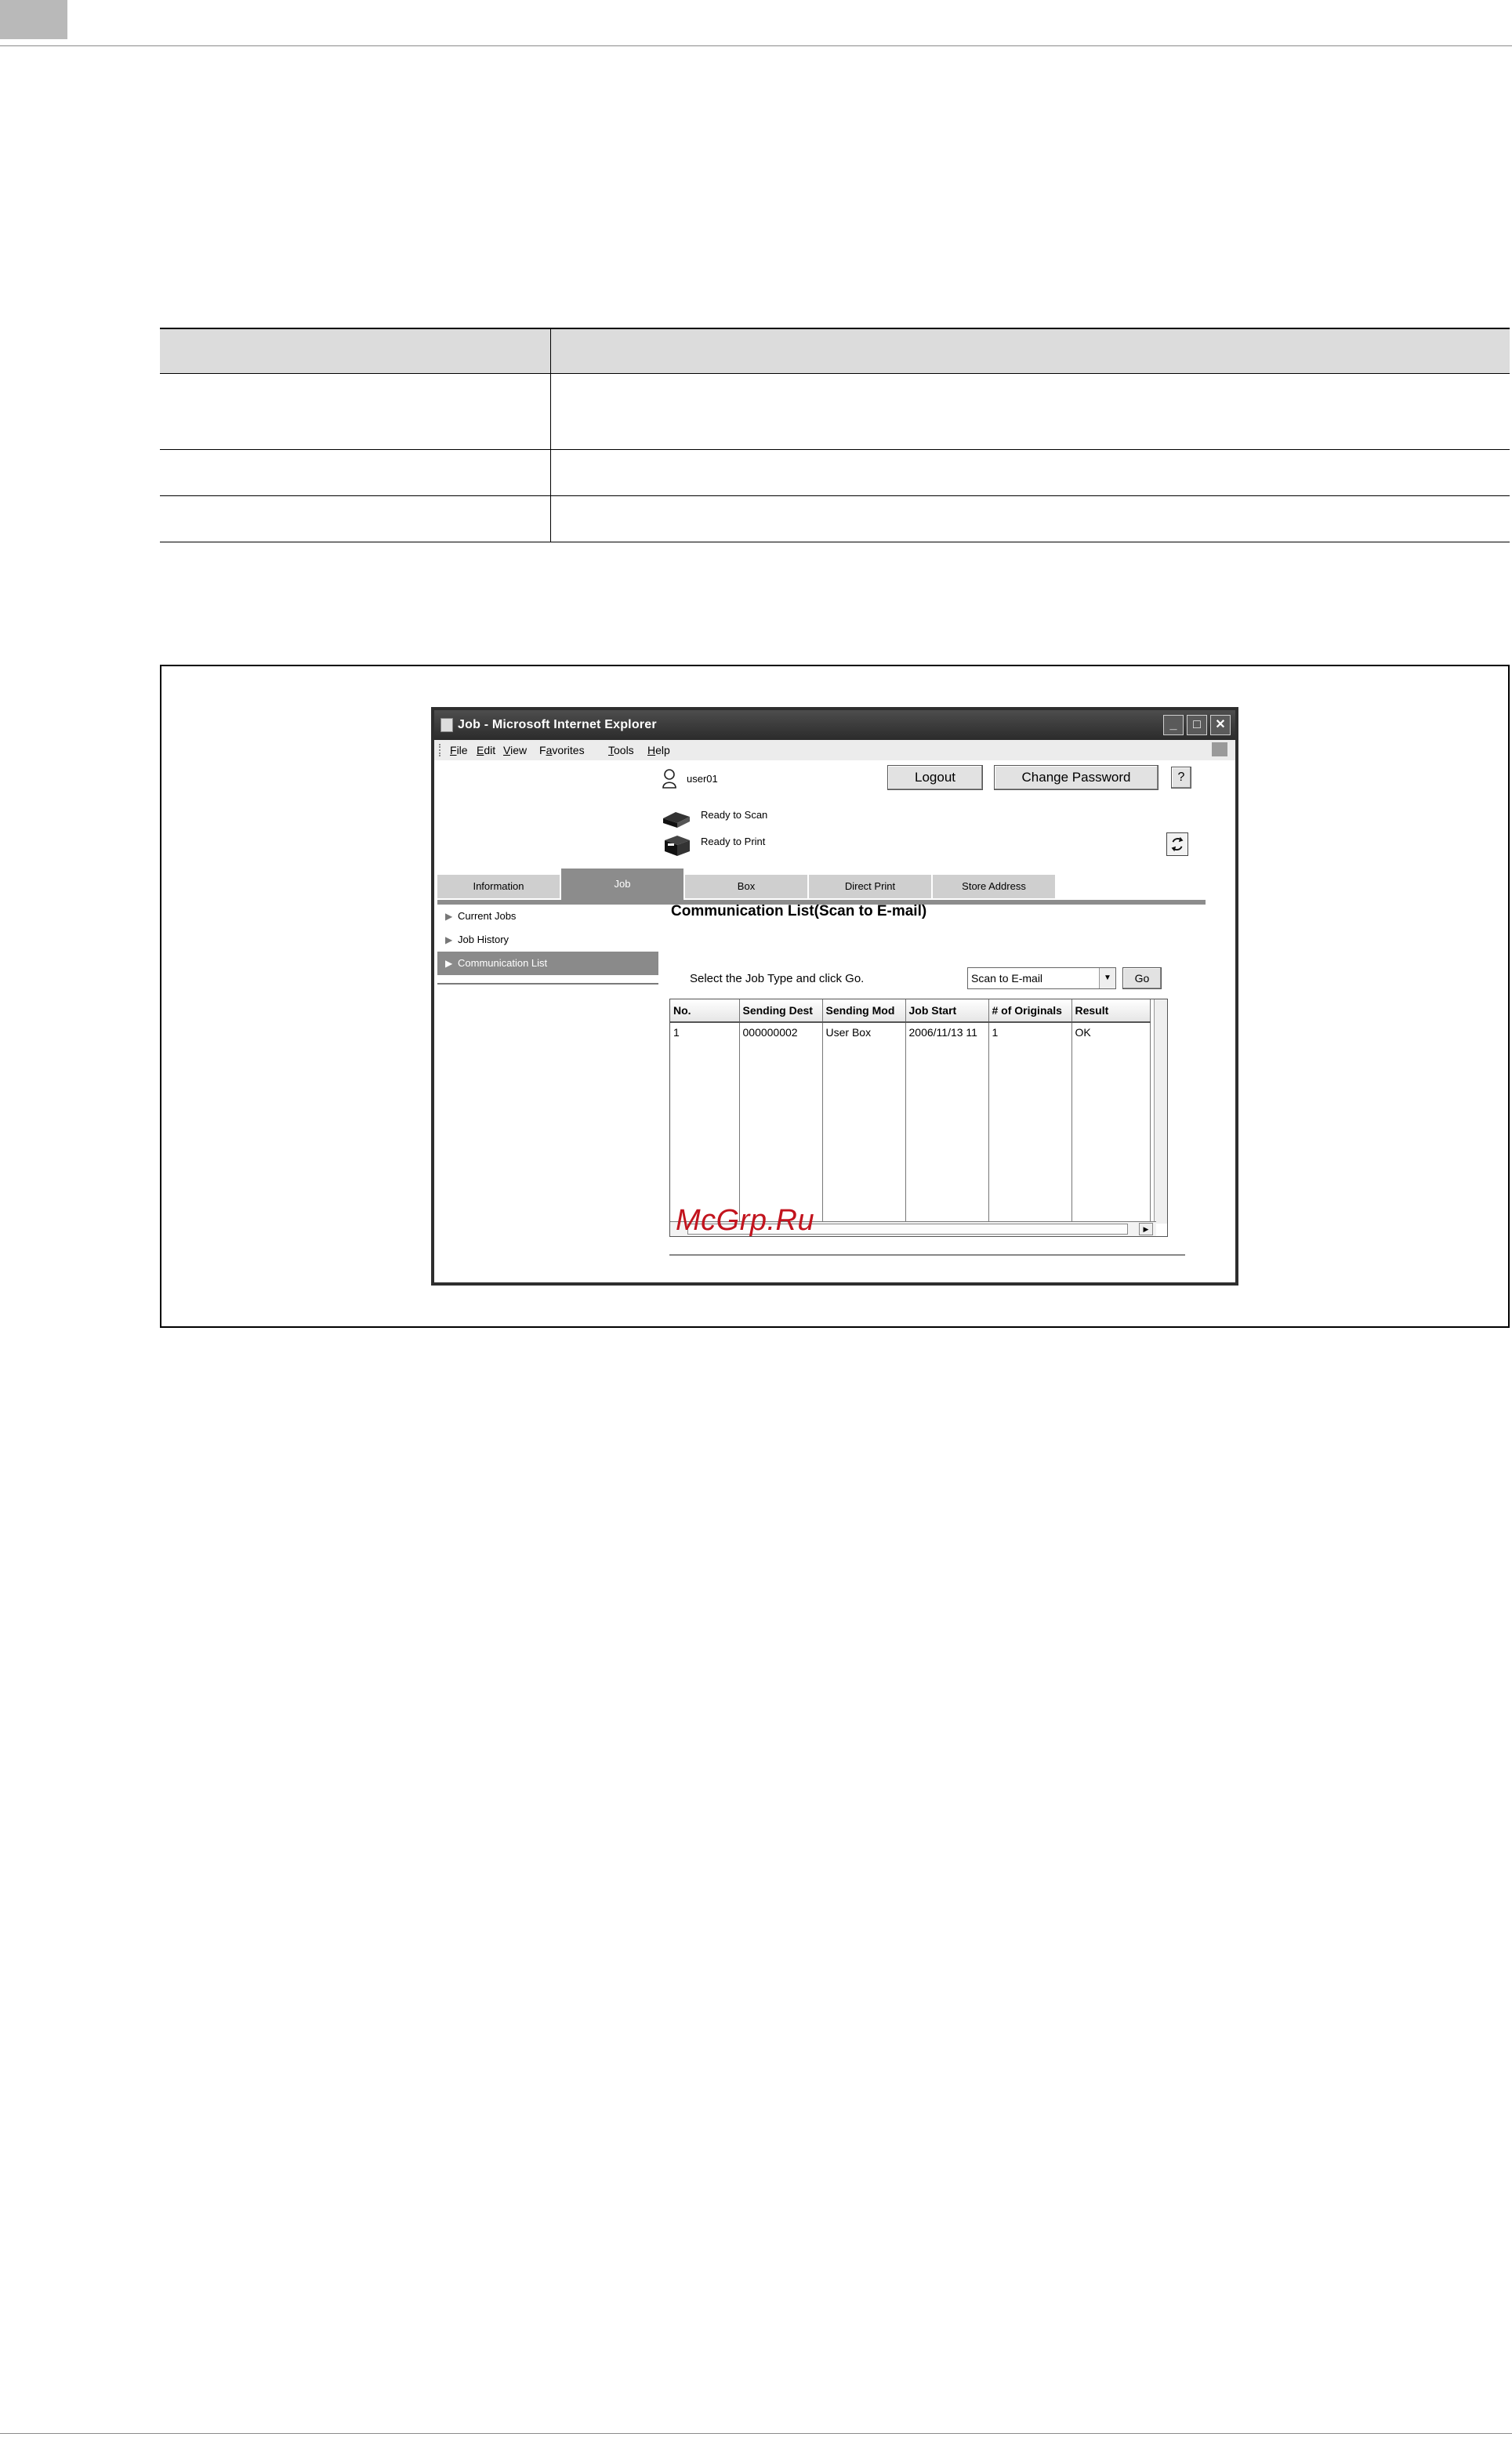 The width and height of the screenshot is (1512, 2437). Describe the element at coordinates (705, 1011) in the screenshot. I see `column-header: No.` at that location.